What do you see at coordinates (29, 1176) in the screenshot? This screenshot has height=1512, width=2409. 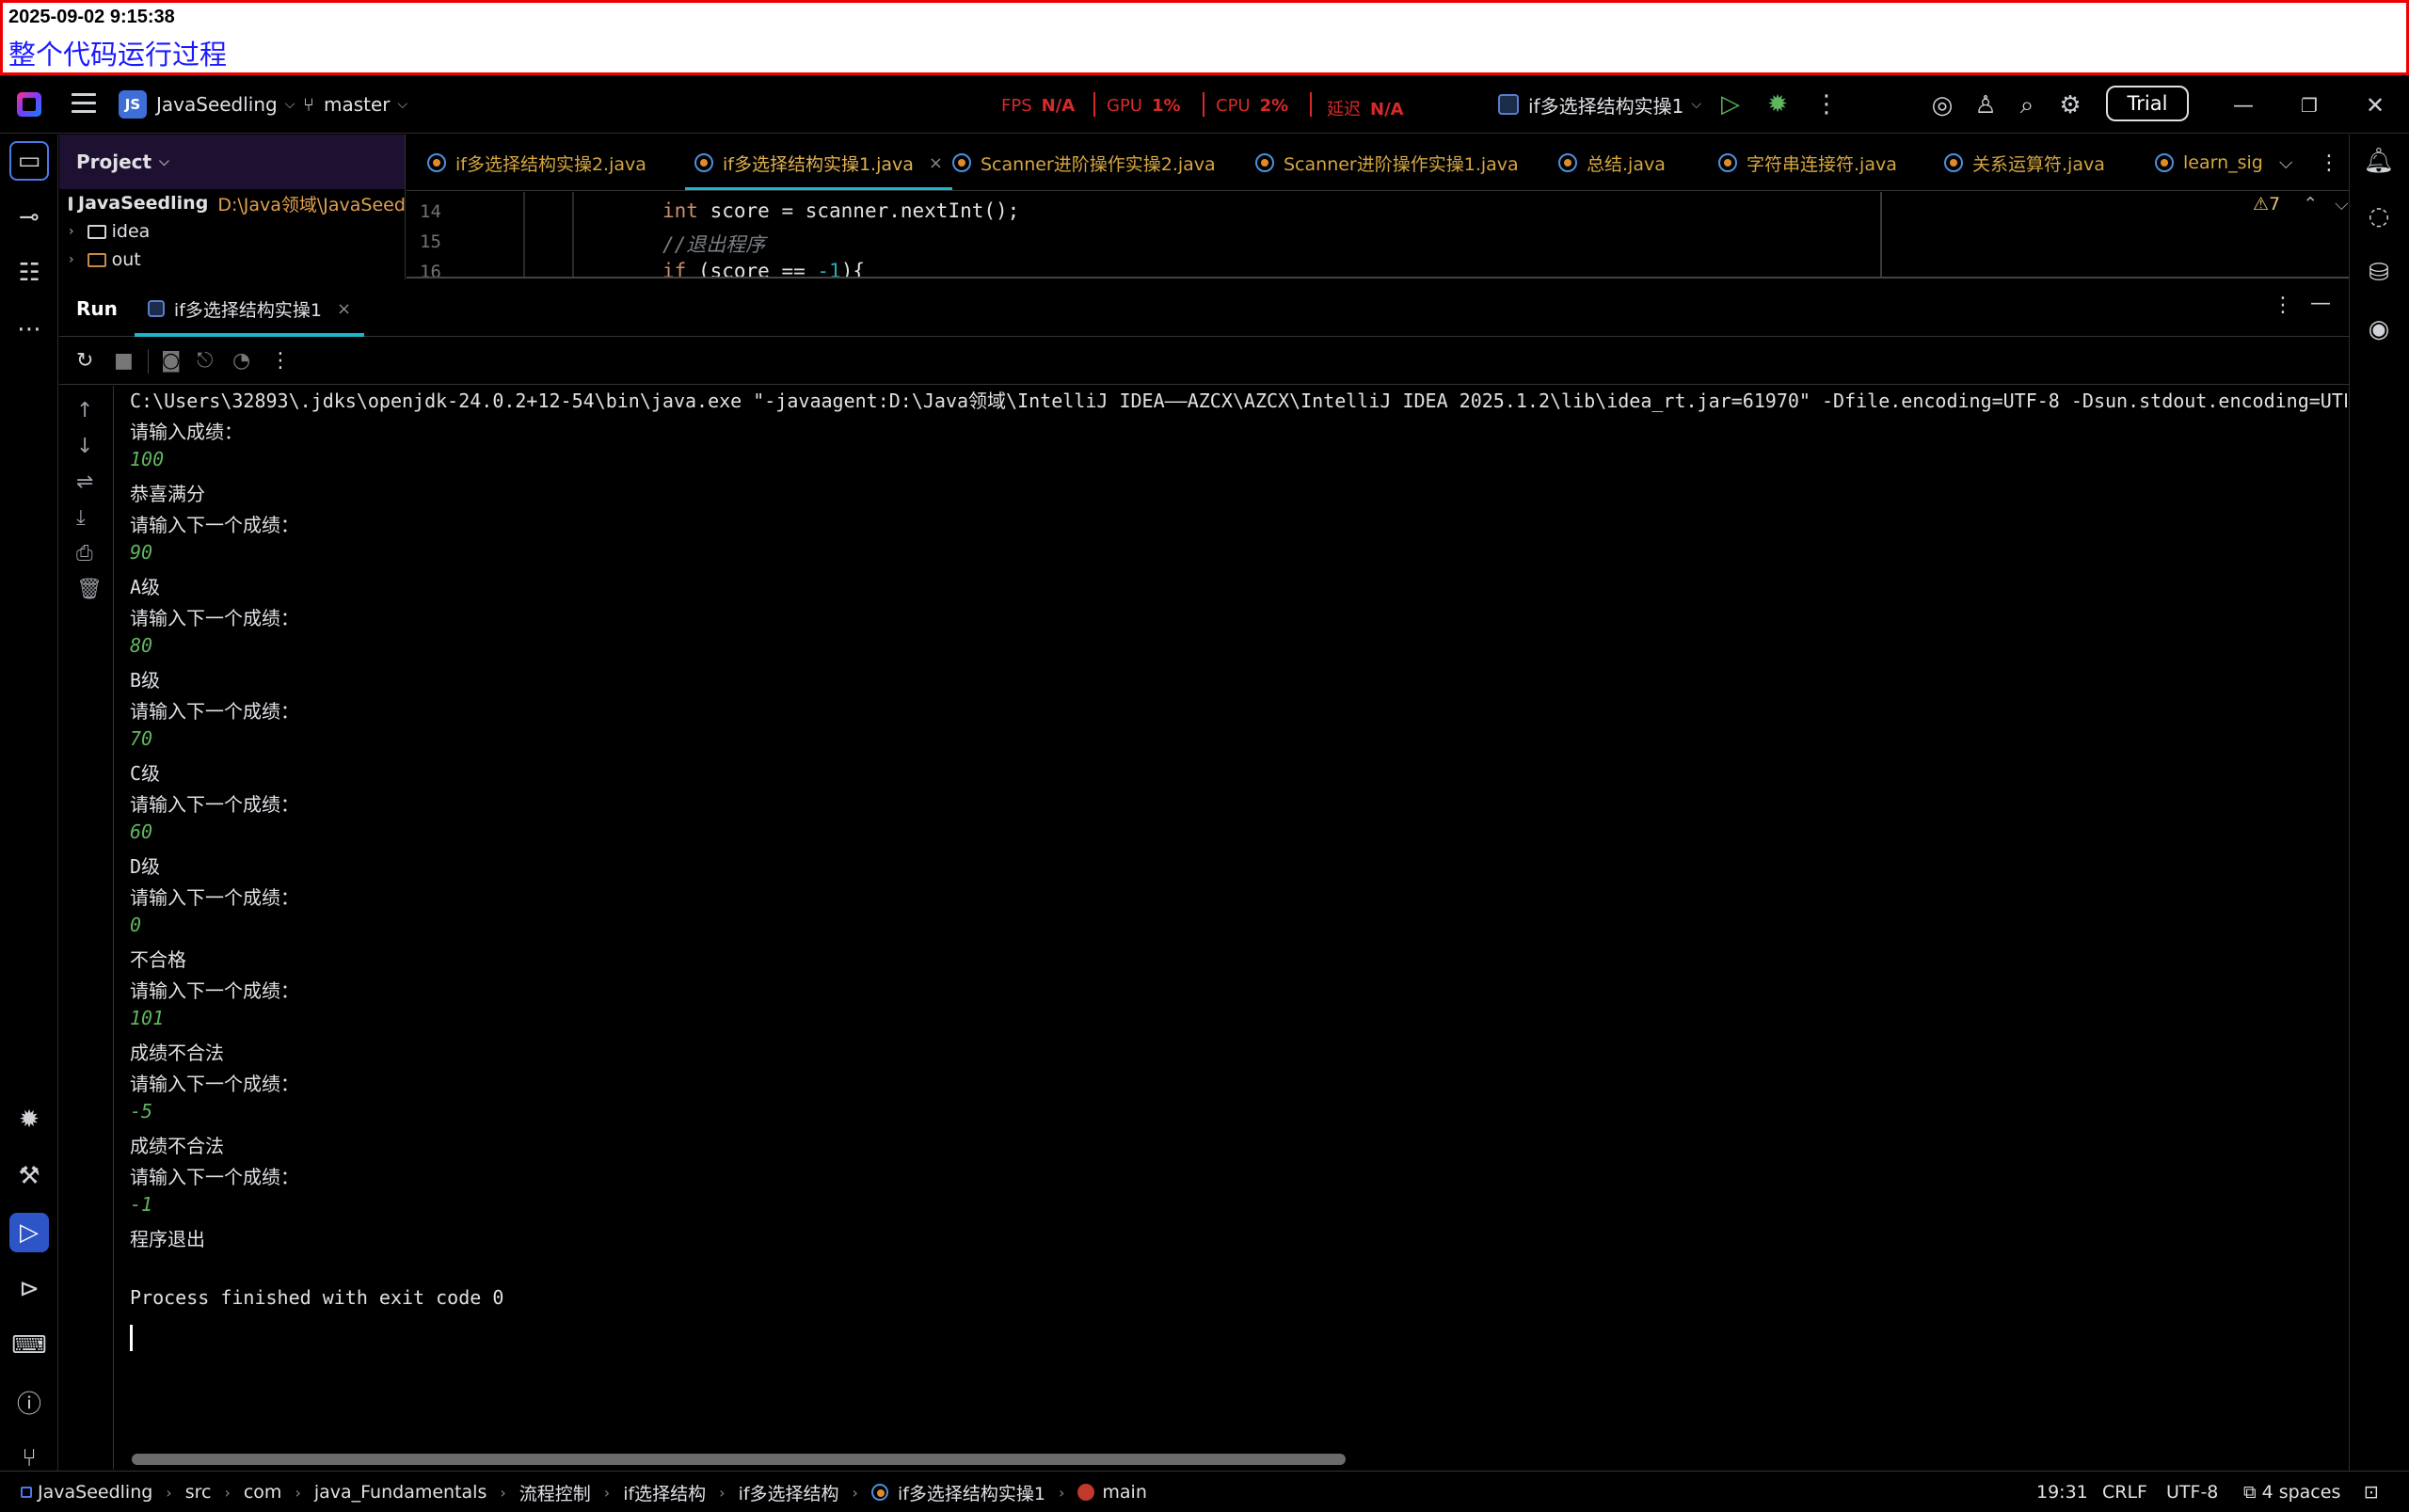 I see `build-hammer-icon: ⚒` at bounding box center [29, 1176].